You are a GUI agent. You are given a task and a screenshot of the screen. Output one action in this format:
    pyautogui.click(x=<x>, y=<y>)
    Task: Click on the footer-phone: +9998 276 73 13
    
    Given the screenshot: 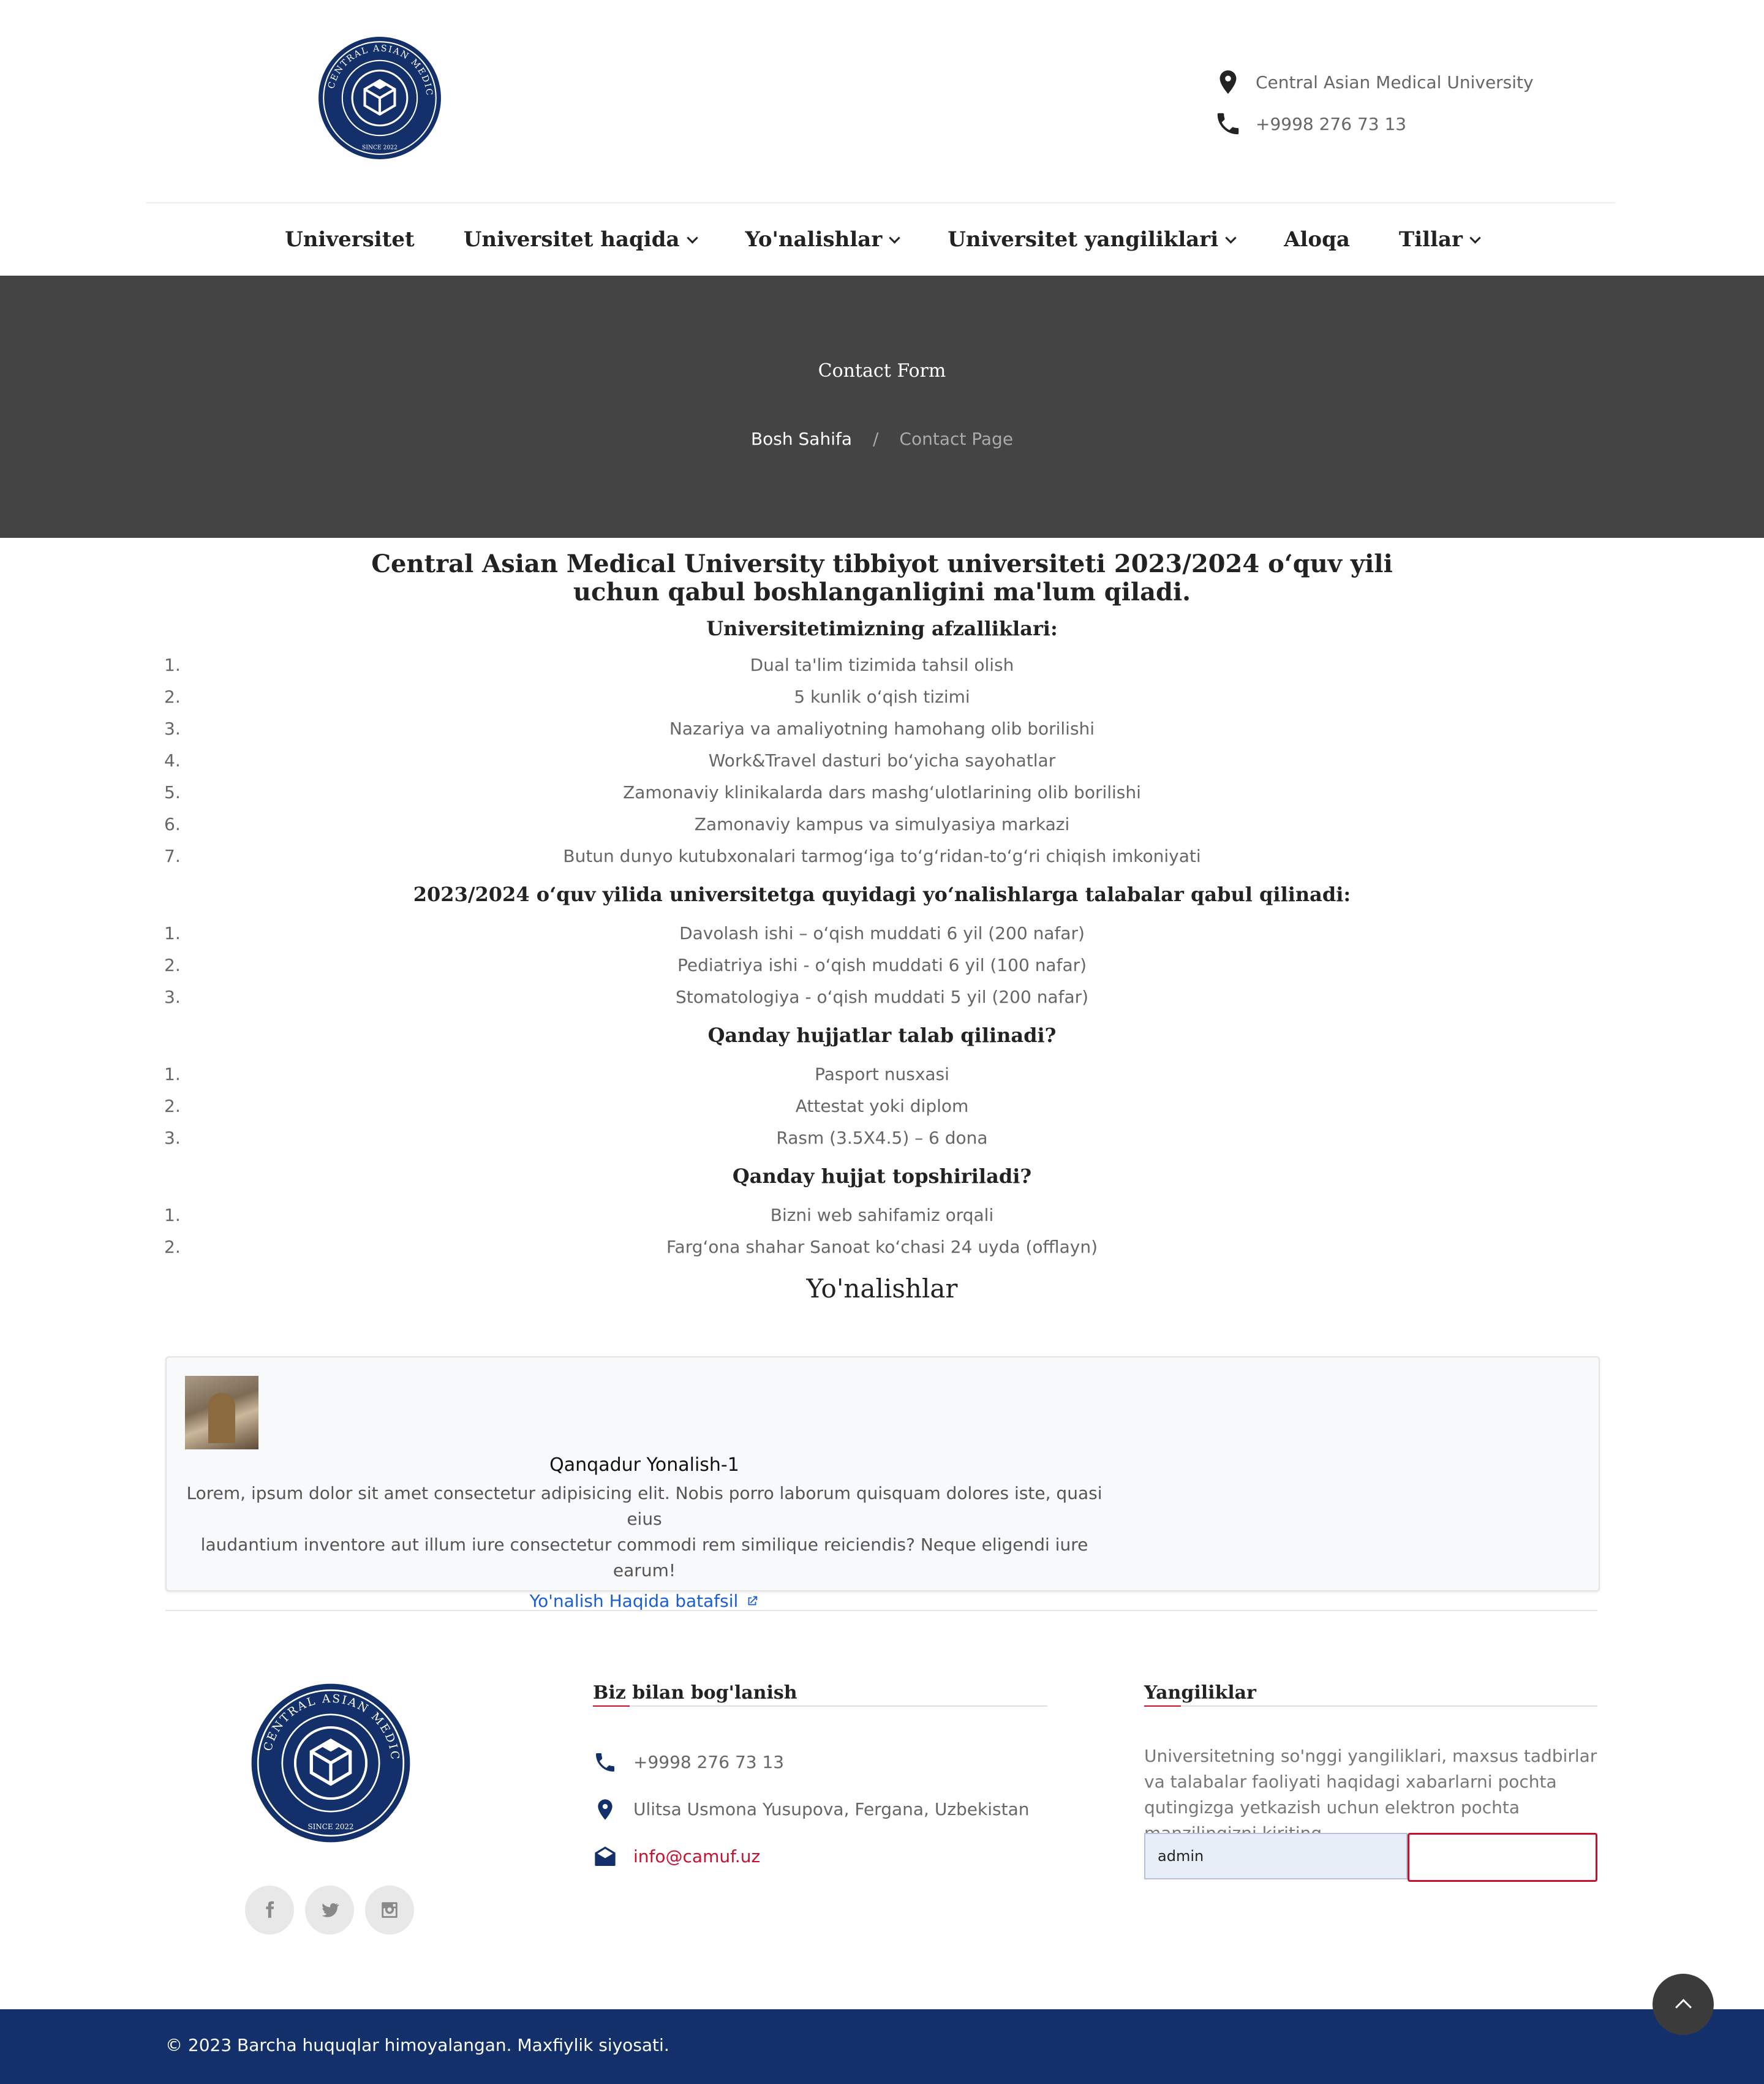 What is the action you would take?
    pyautogui.click(x=812, y=1762)
    